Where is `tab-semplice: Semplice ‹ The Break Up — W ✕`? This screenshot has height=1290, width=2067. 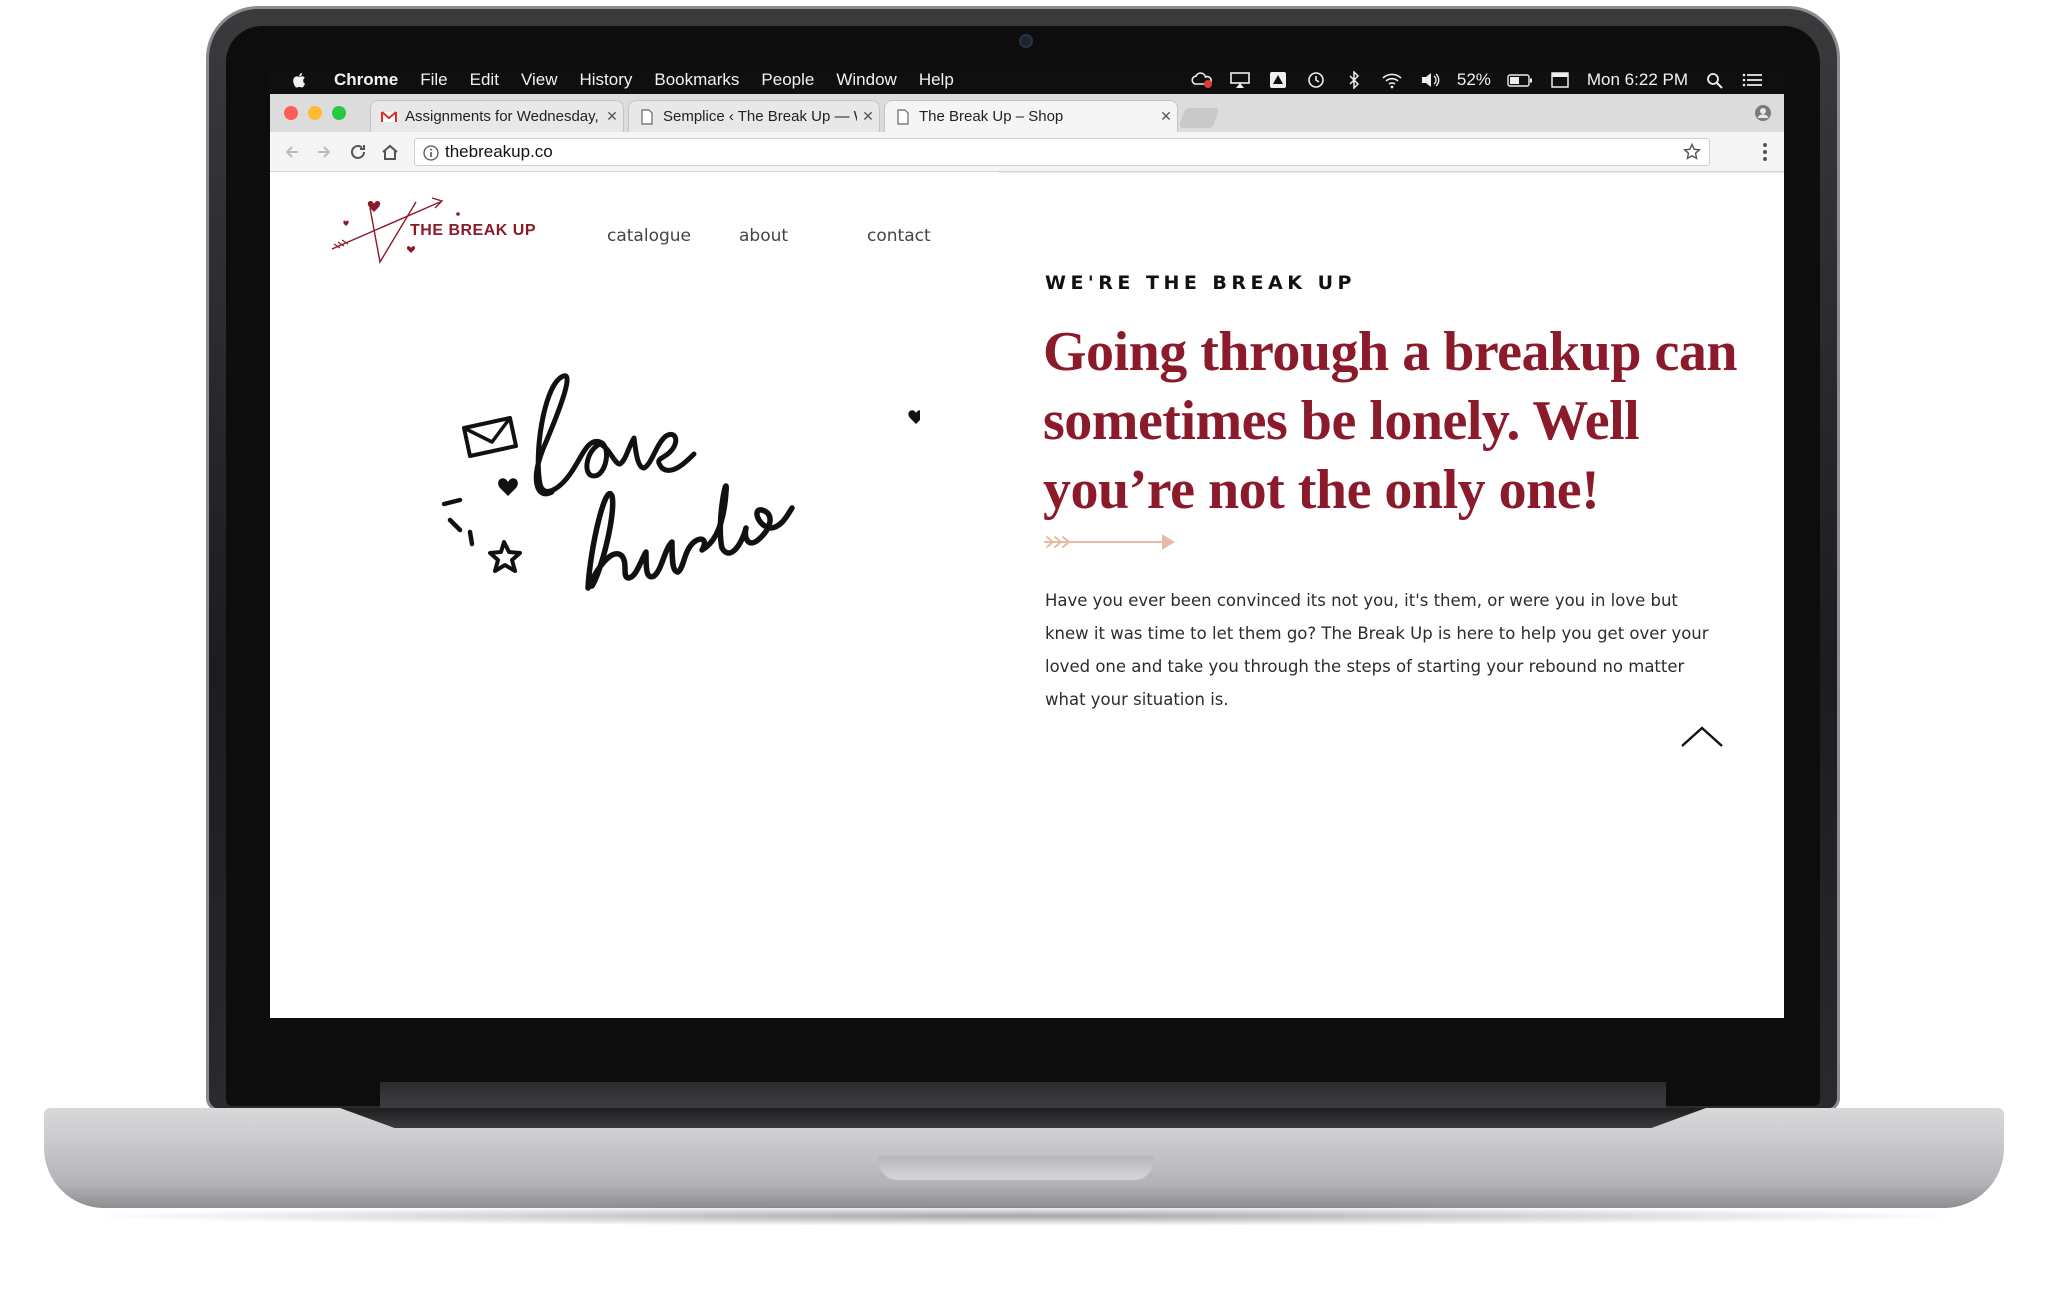 tab-semplice: Semplice ‹ The Break Up — W ✕ is located at coordinates (754, 116).